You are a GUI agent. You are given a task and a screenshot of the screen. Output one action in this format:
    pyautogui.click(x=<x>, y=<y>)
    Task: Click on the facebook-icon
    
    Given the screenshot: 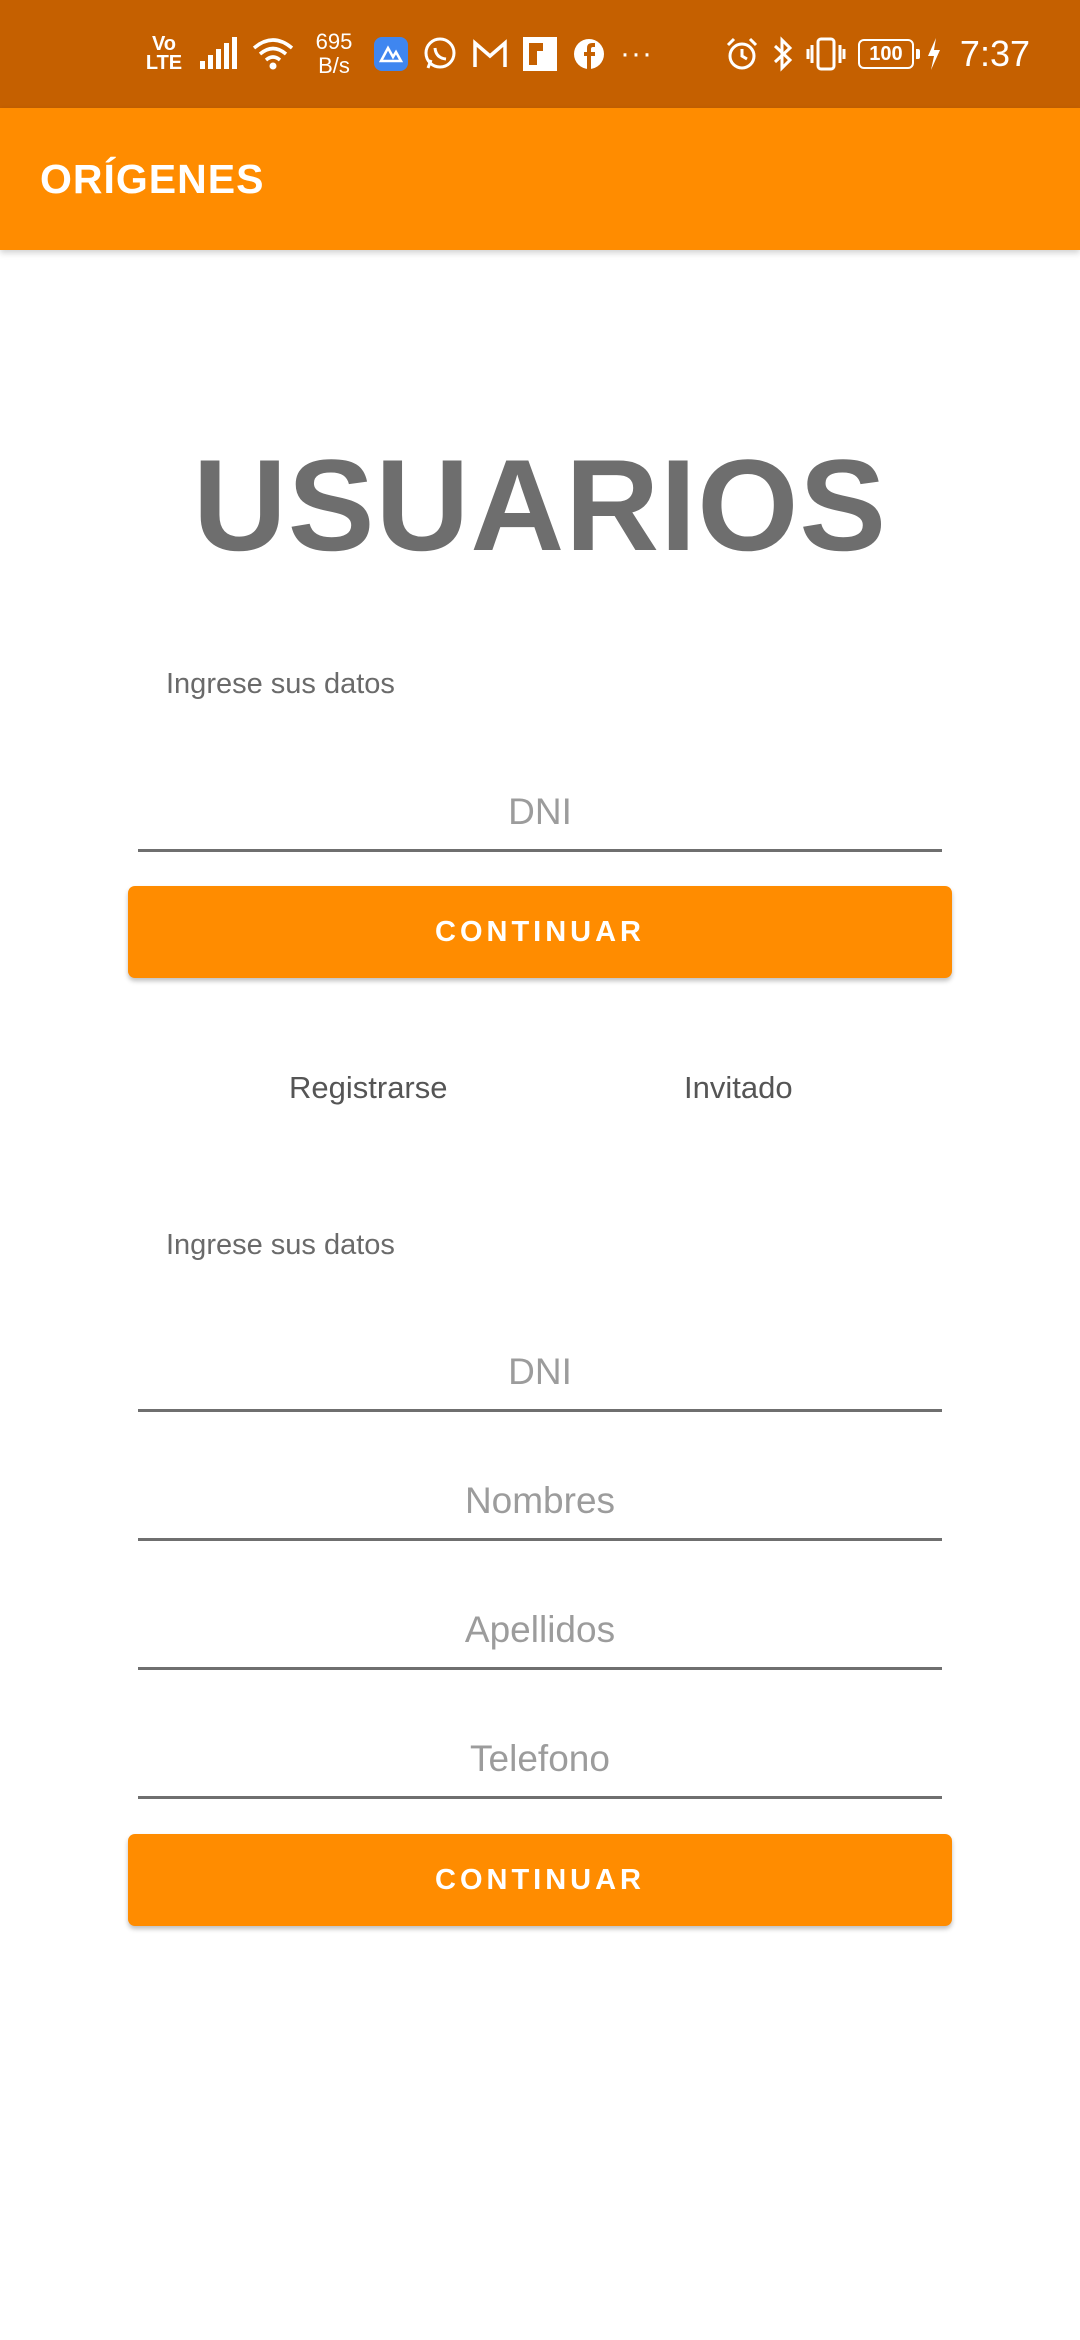 What is the action you would take?
    pyautogui.click(x=589, y=54)
    